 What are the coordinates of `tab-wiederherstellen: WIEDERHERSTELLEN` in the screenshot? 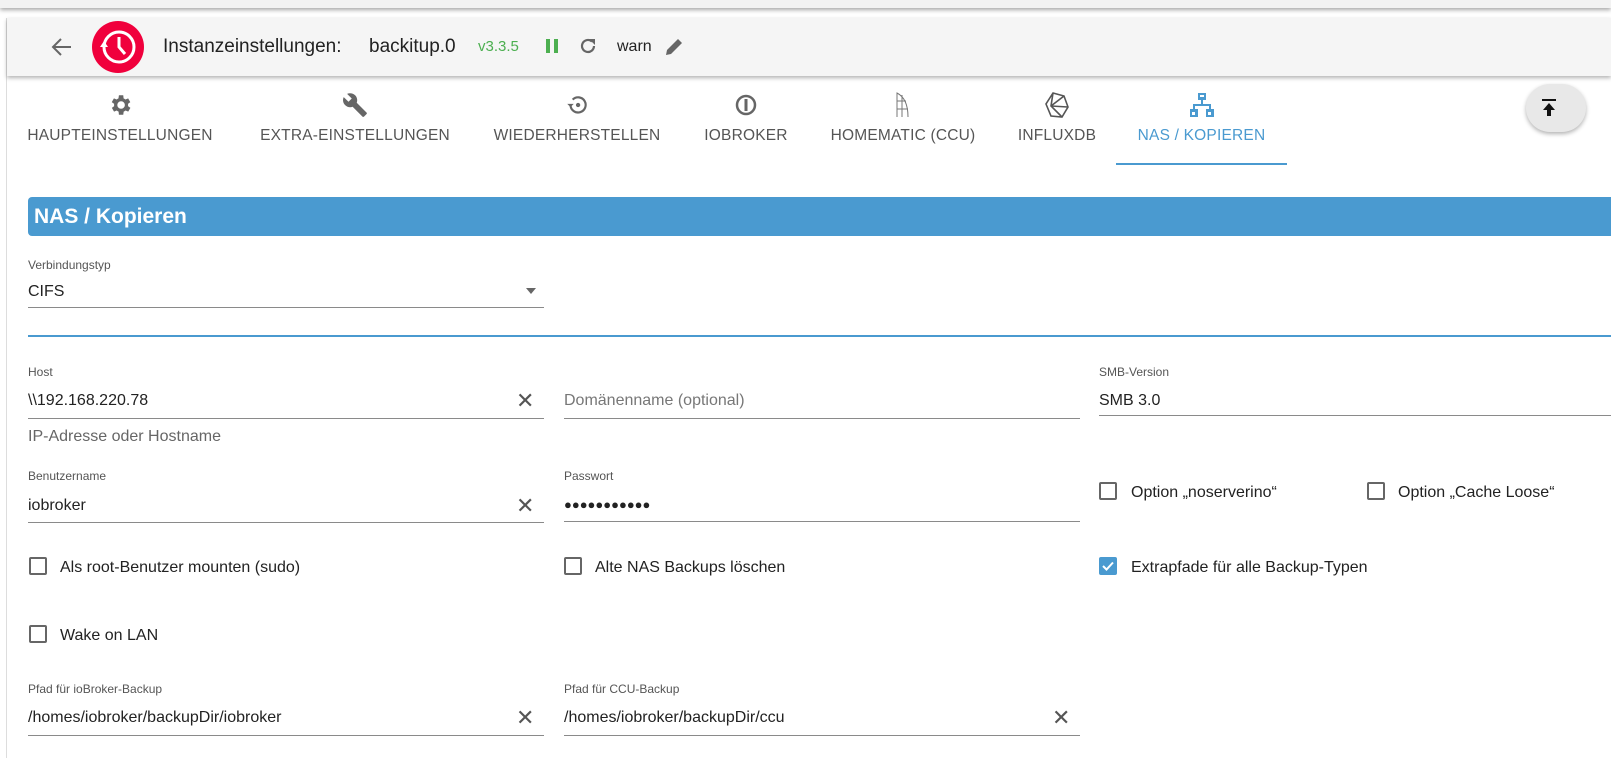 It's located at (577, 126).